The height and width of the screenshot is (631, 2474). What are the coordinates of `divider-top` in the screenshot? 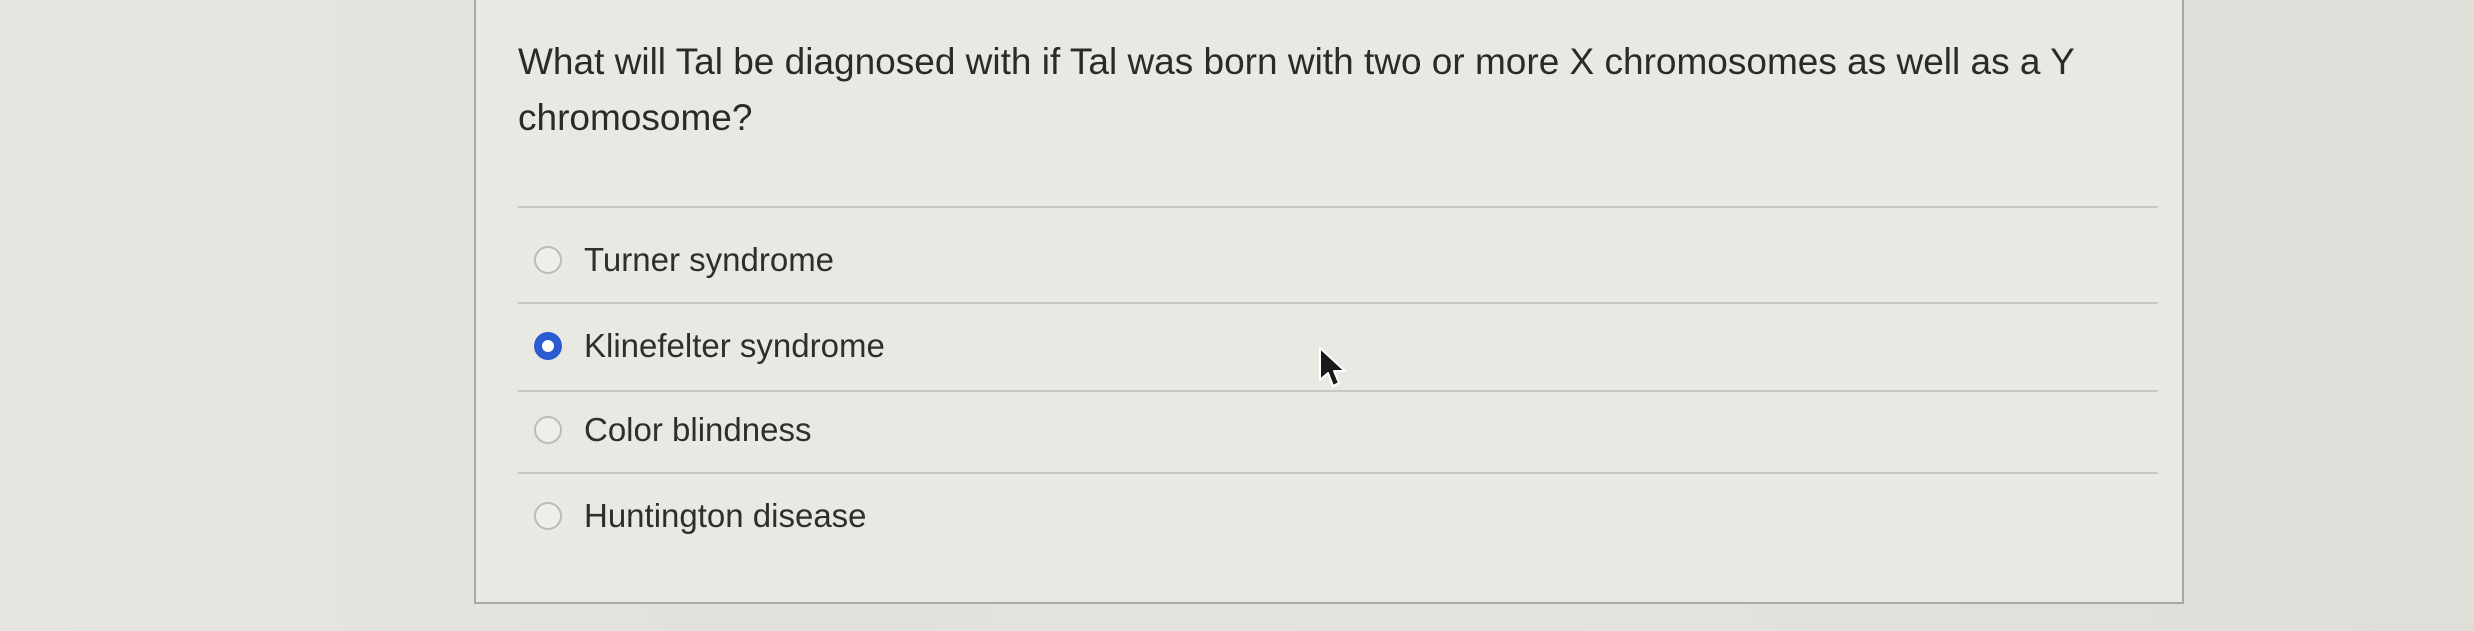 It's located at (1338, 207).